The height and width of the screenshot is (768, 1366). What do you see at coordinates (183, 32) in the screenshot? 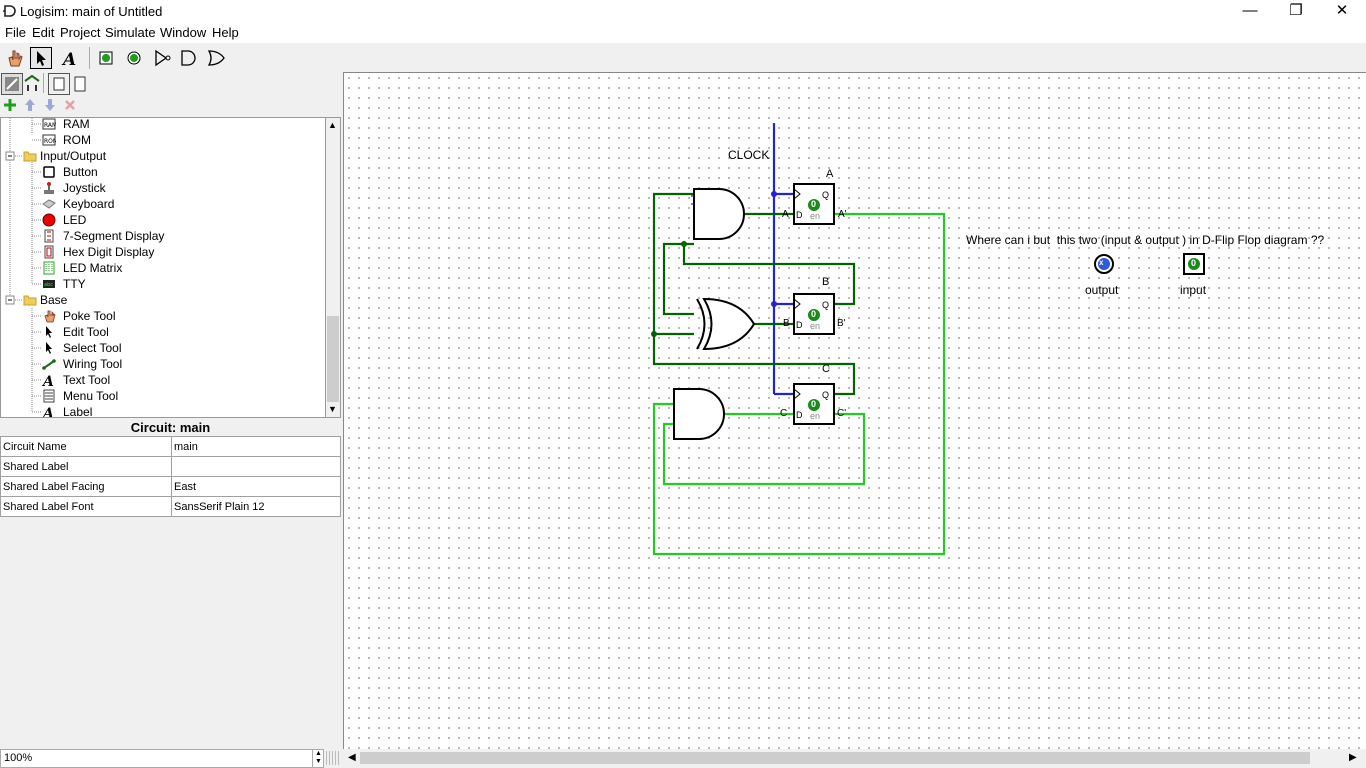
I see `menu-window: Window` at bounding box center [183, 32].